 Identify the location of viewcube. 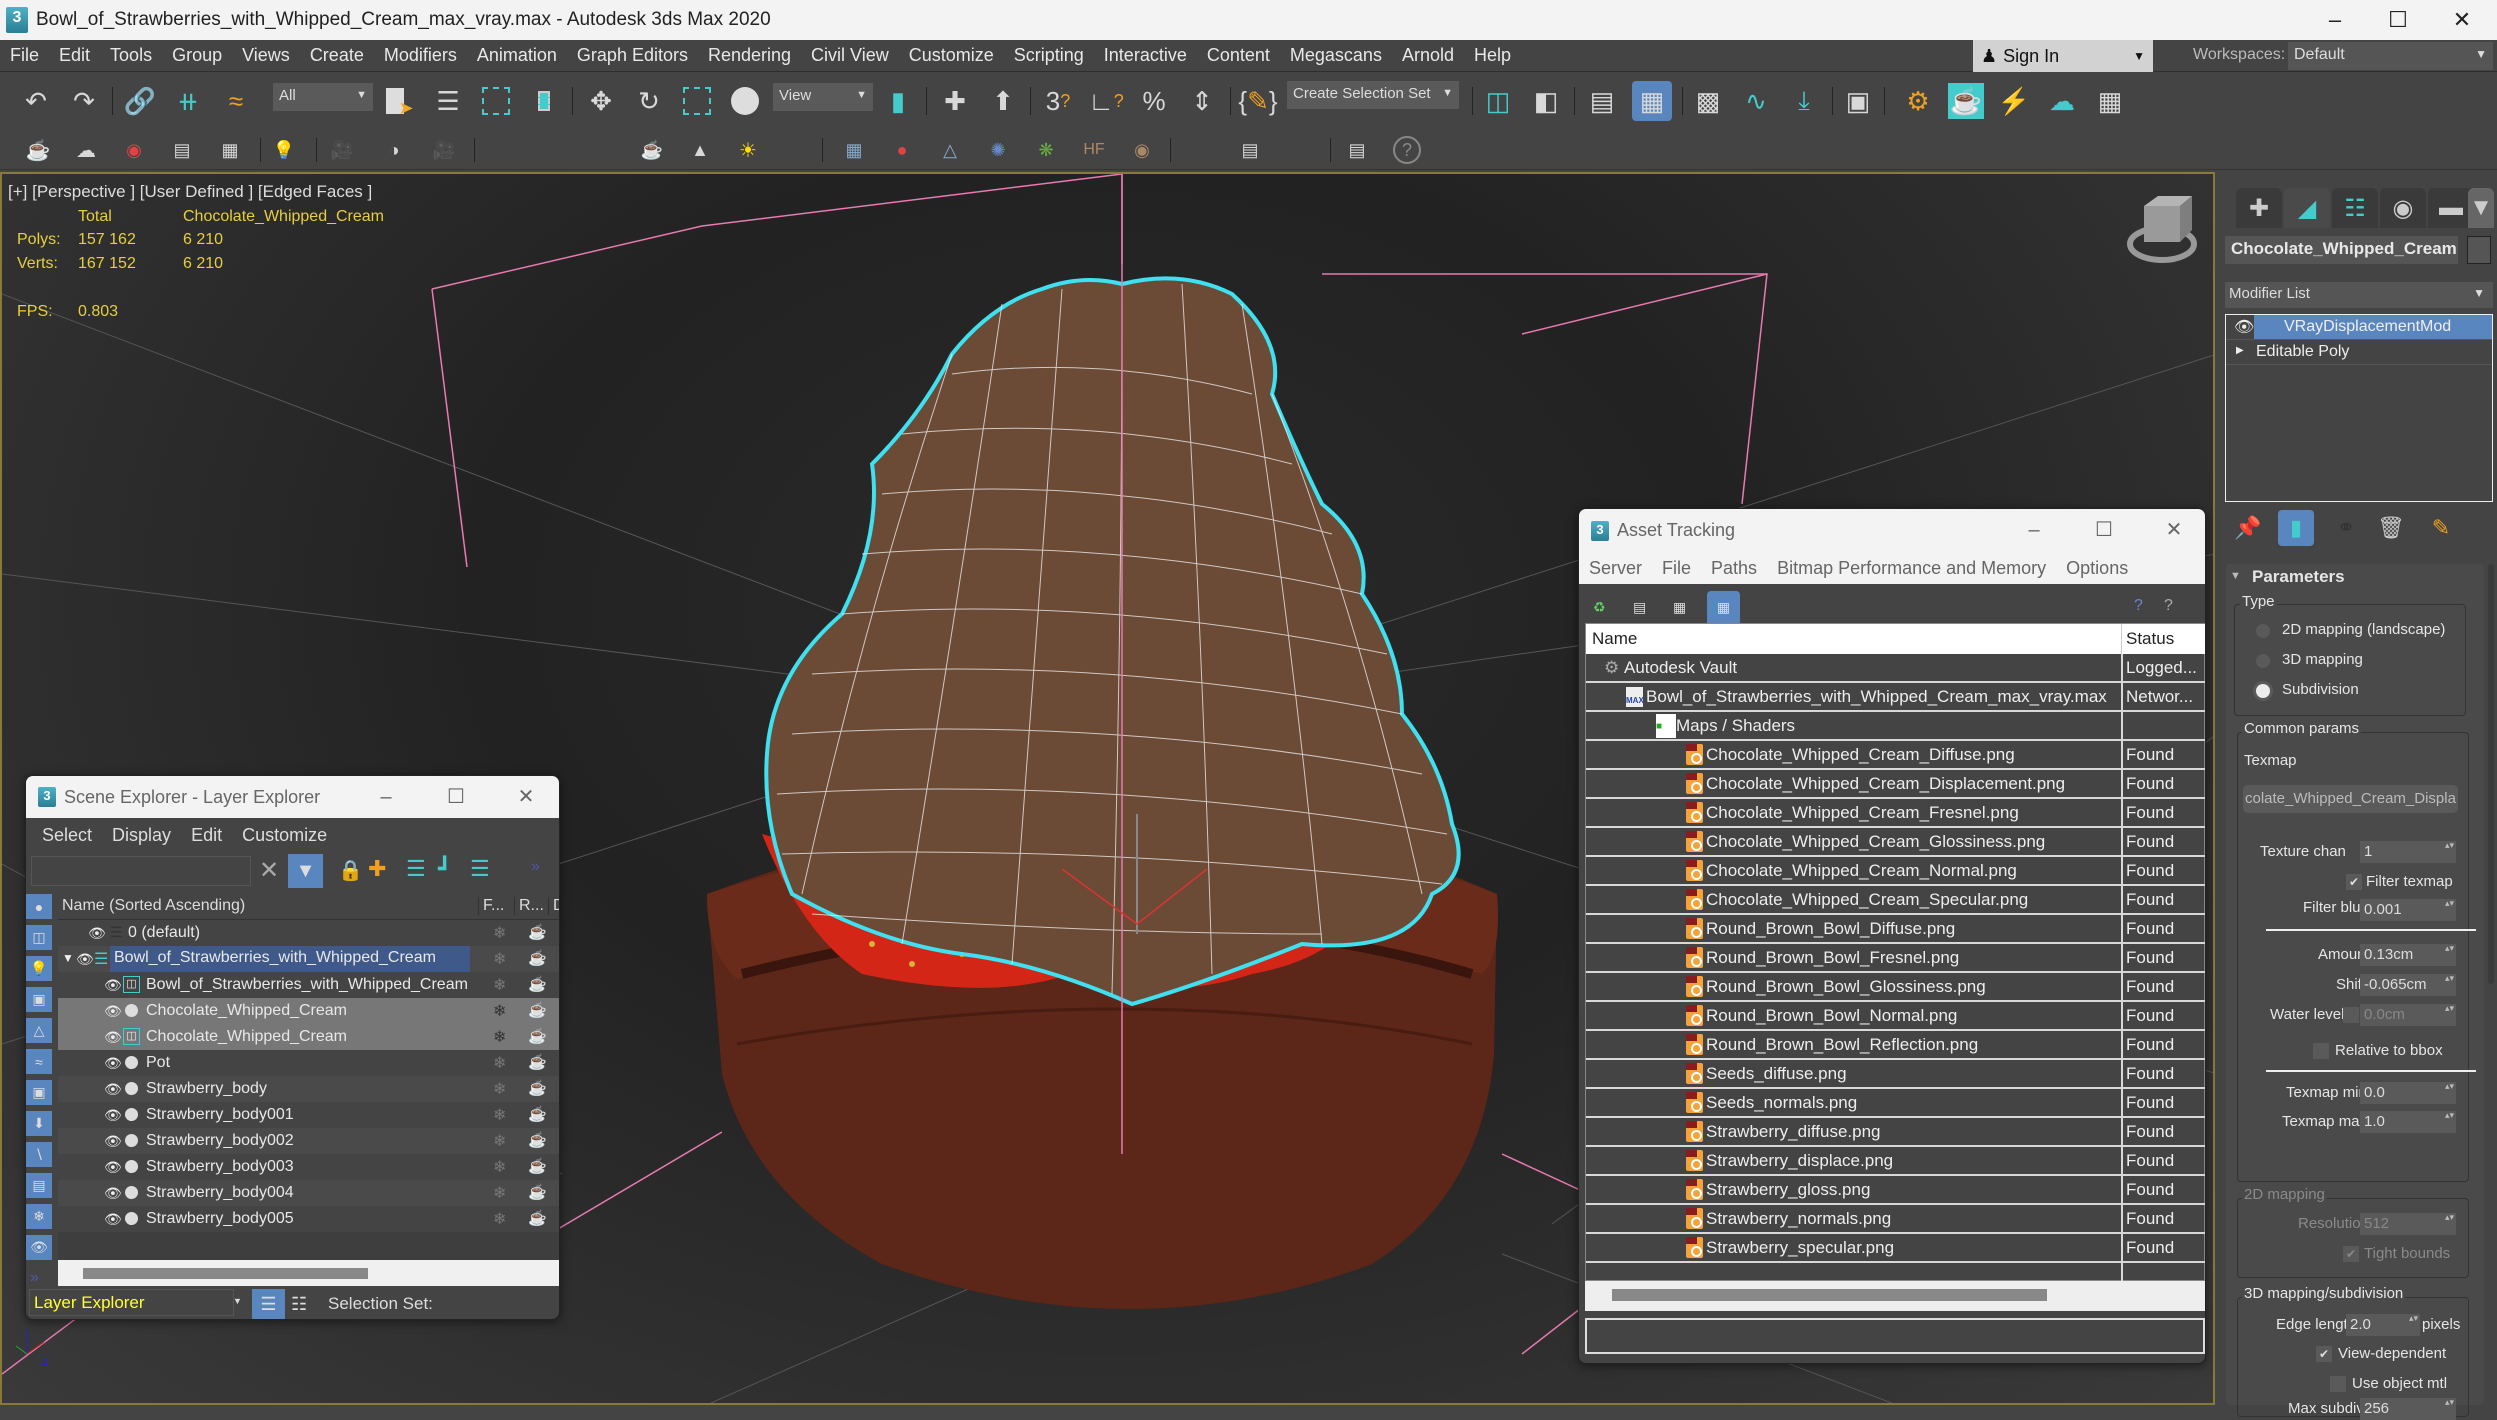
(2162, 229).